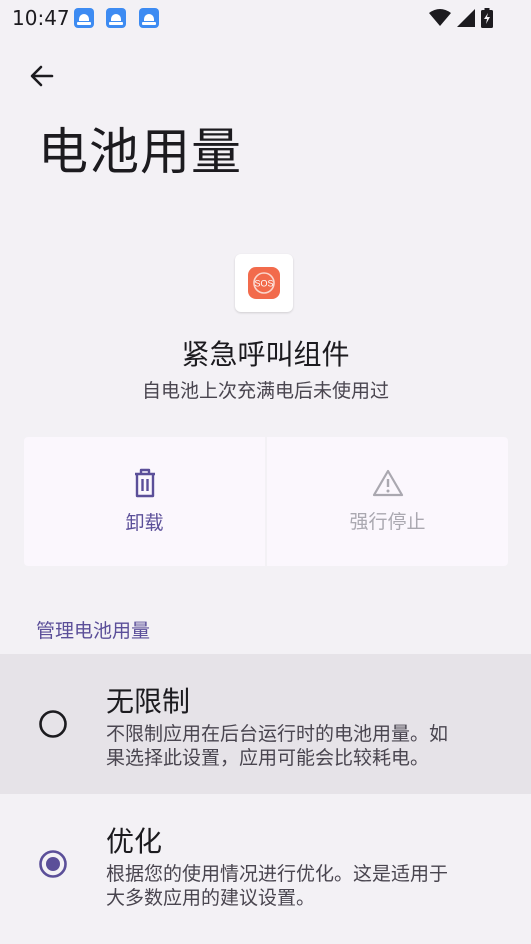 Image resolution: width=531 pixels, height=944 pixels. What do you see at coordinates (134, 841) in the screenshot?
I see `option-title: 优化` at bounding box center [134, 841].